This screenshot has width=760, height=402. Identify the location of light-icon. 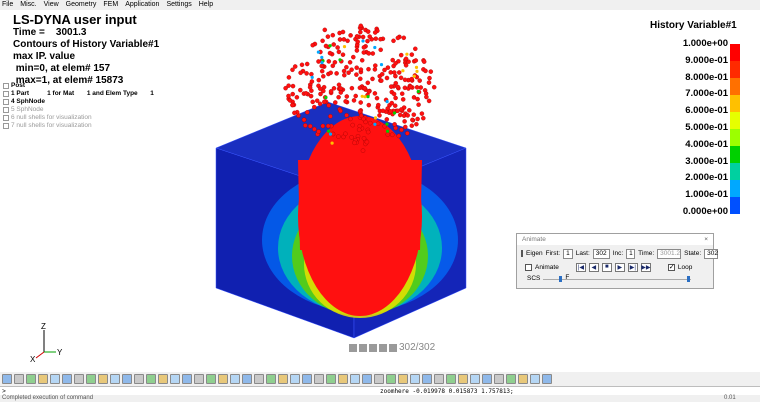
(451, 379).